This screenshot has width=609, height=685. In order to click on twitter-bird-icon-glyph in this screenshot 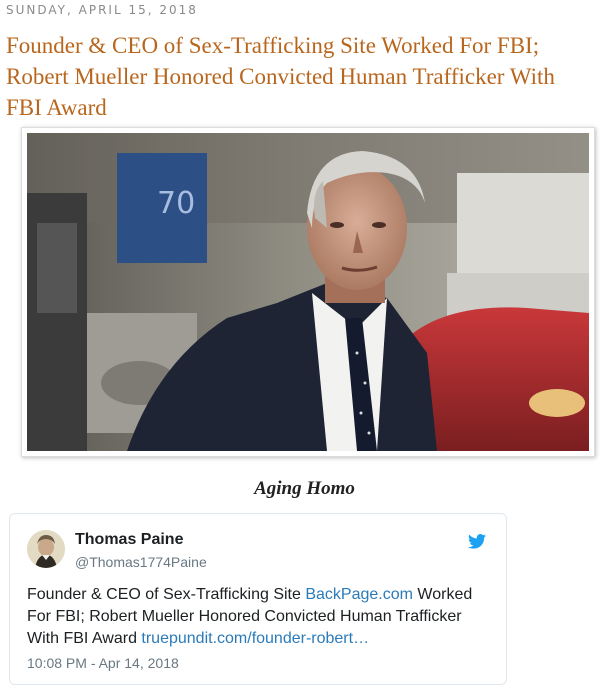, I will do `click(477, 541)`.